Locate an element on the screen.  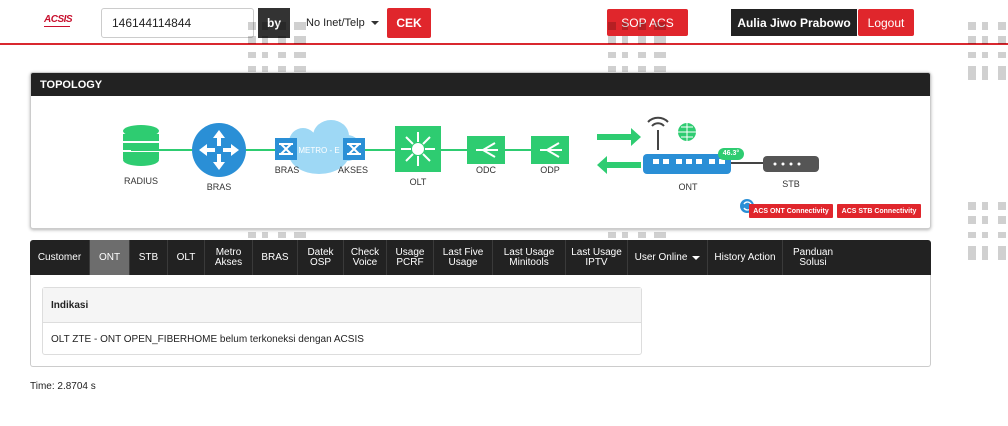
search-type-select: No Inet/Telp is located at coordinates (342, 23).